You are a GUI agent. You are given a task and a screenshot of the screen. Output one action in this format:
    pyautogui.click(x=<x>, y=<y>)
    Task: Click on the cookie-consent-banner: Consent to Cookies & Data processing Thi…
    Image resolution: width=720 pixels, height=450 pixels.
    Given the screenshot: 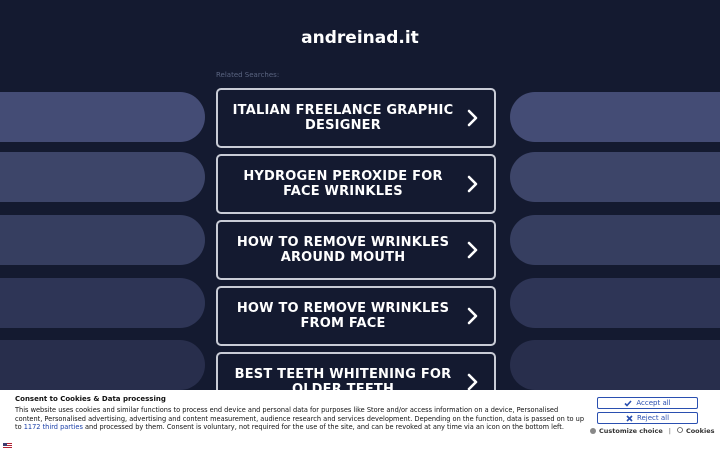 What is the action you would take?
    pyautogui.click(x=360, y=420)
    